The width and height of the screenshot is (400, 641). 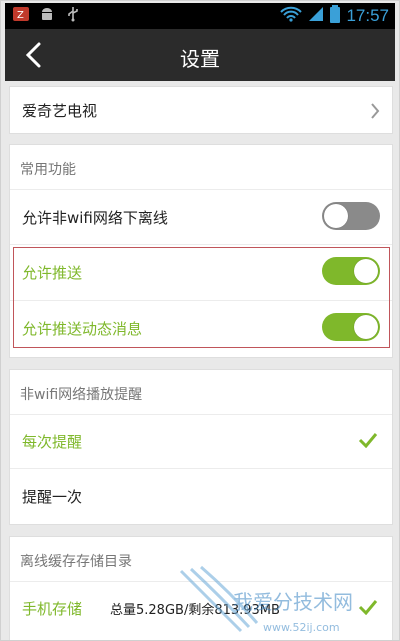 What do you see at coordinates (351, 327) in the screenshot?
I see `push-dynamic-toggle` at bounding box center [351, 327].